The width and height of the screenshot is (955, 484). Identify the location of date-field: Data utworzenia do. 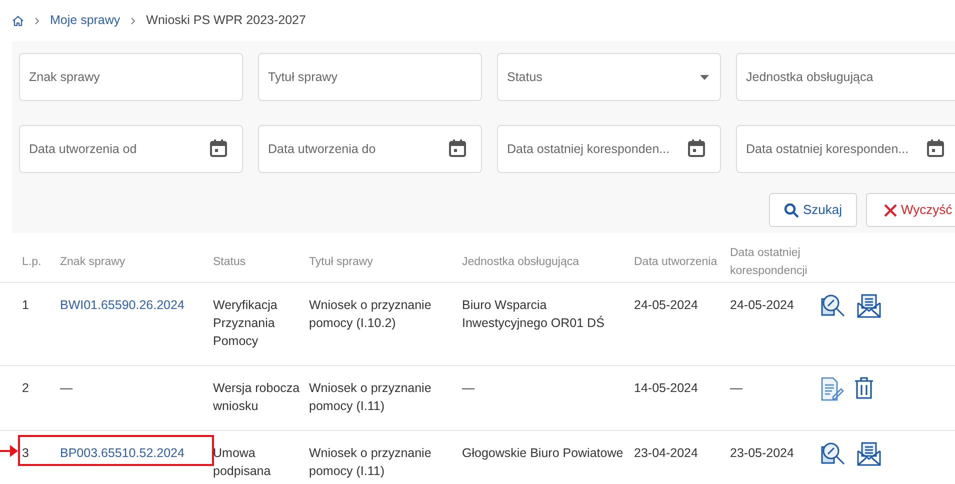
(370, 149).